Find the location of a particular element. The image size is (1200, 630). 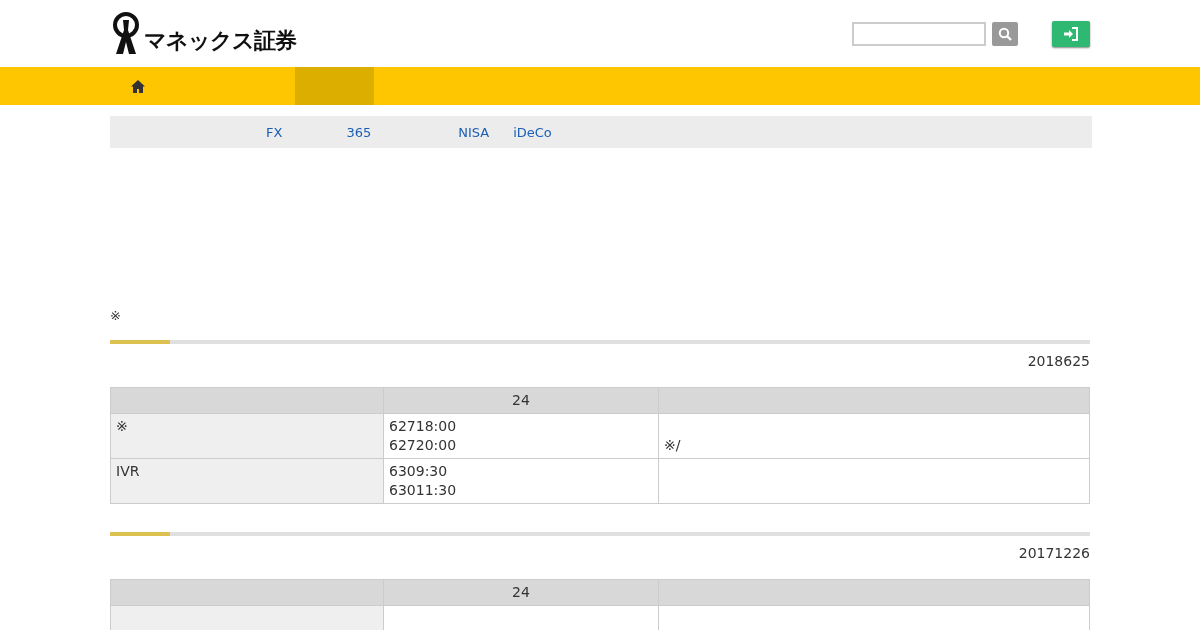

table-cell: 6309:30 63011:30 is located at coordinates (521, 481).